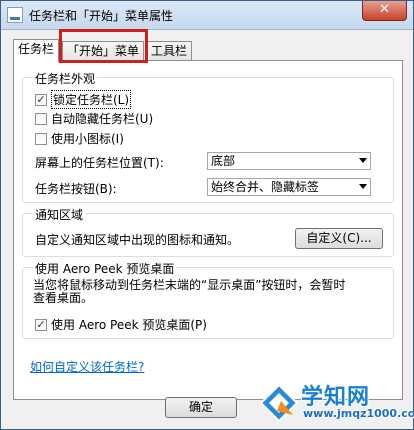 Image resolution: width=414 pixels, height=430 pixels. I want to click on help-link: 如何自定义该任务栏?, so click(87, 366).